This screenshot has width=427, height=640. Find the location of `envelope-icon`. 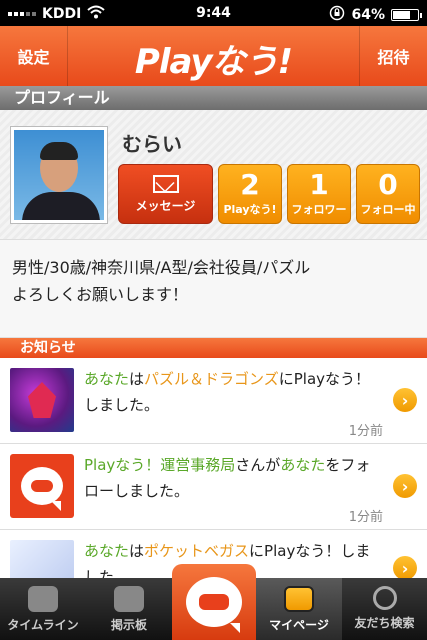

envelope-icon is located at coordinates (165, 184).